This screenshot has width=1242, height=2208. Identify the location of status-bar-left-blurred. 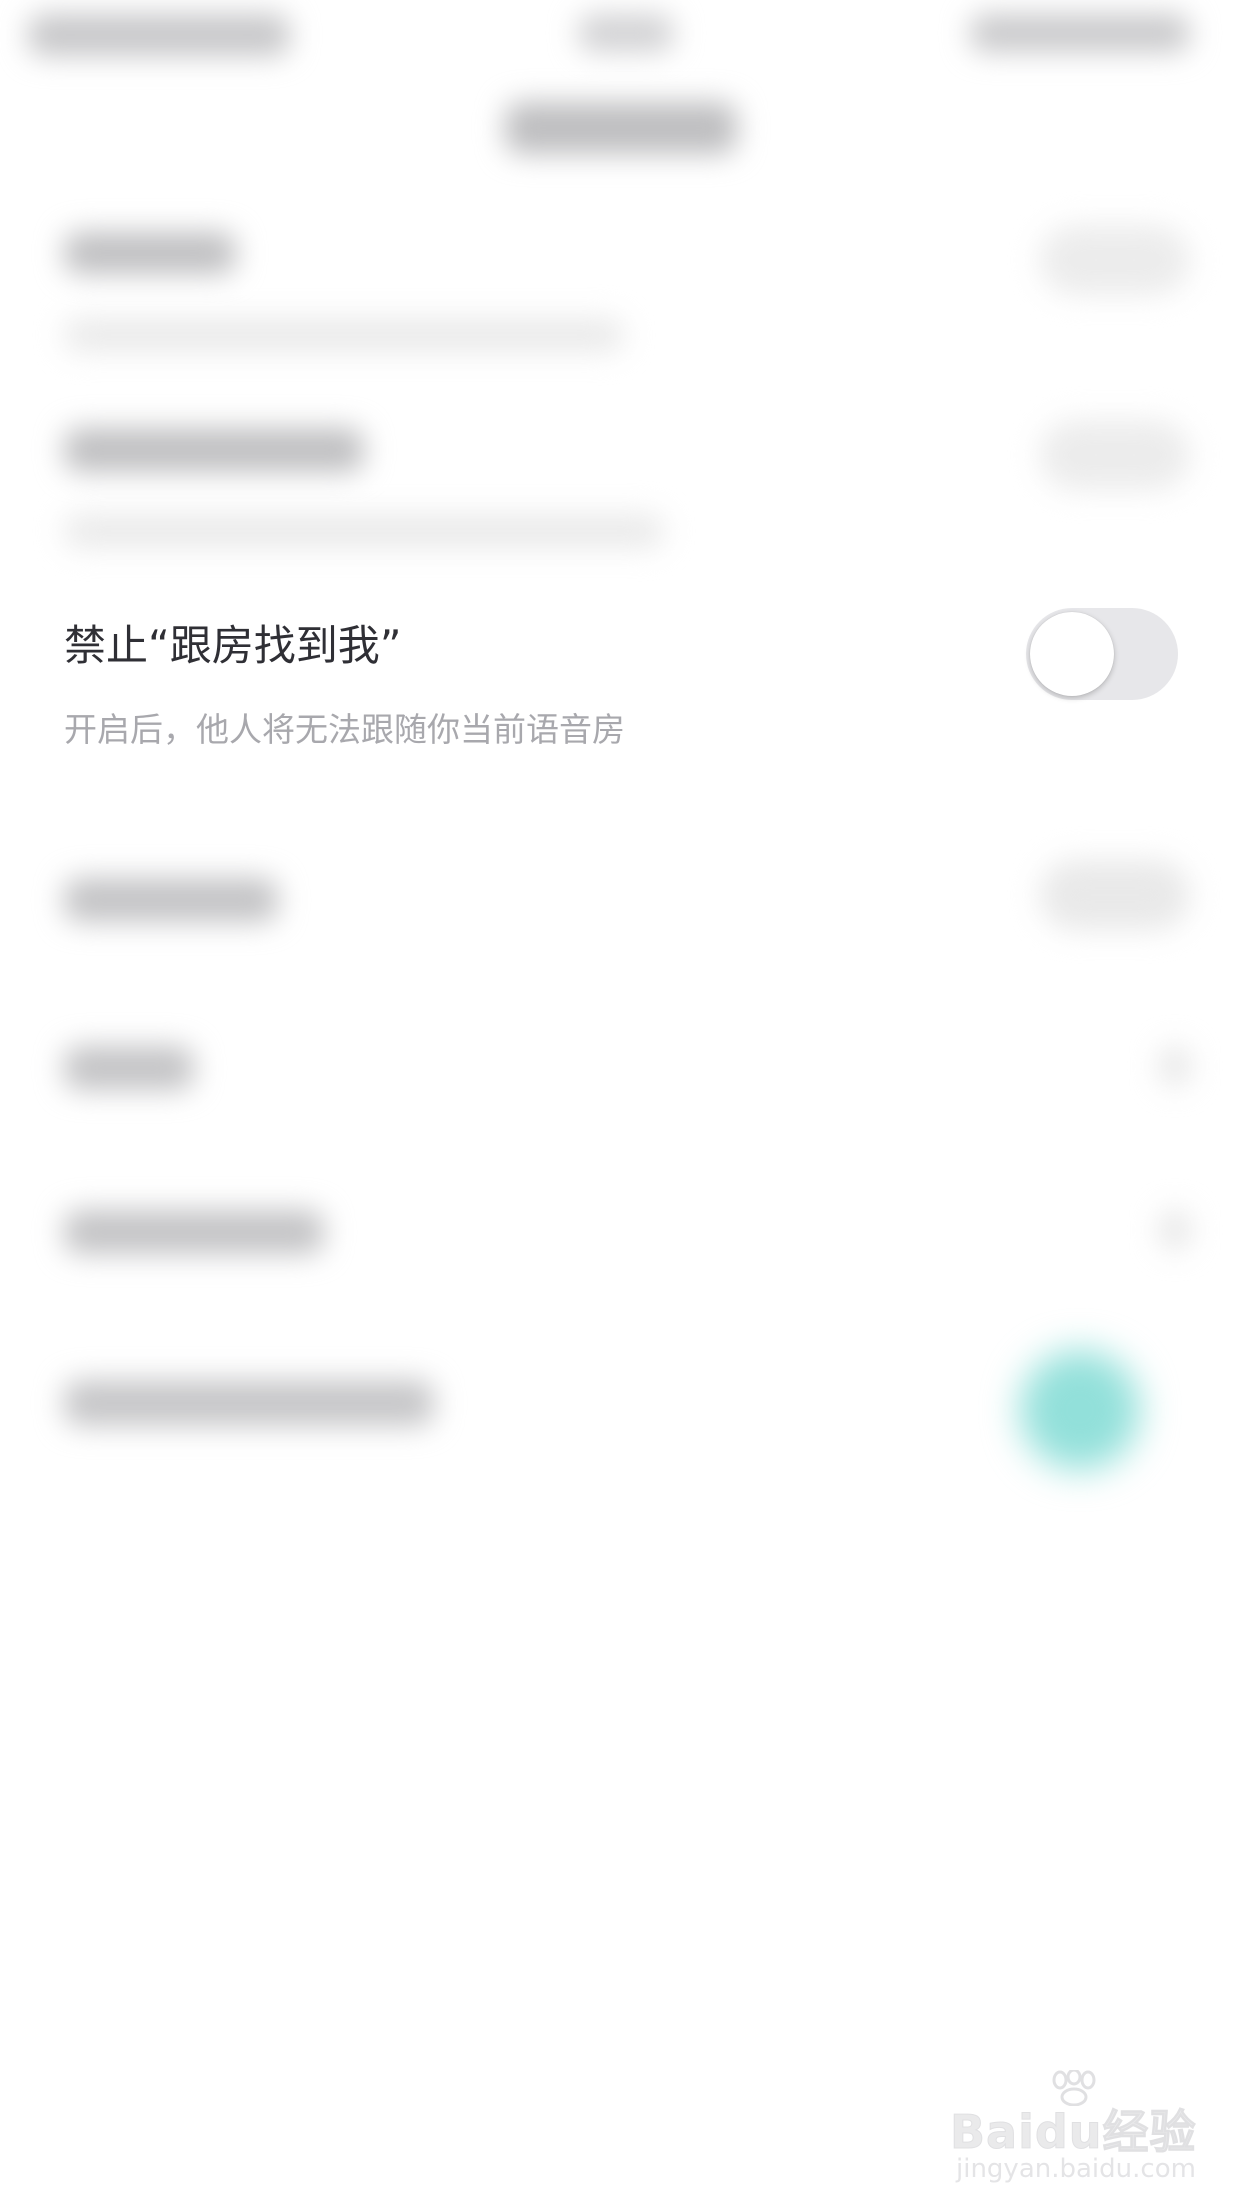
(159, 35).